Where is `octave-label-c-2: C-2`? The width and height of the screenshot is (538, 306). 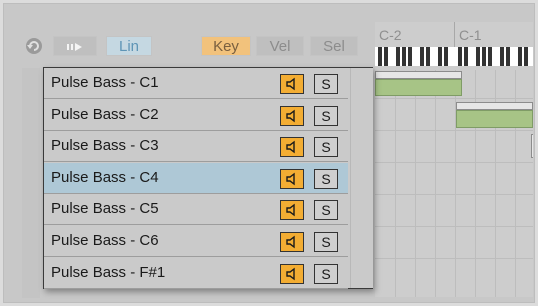
octave-label-c-2: C-2 is located at coordinates (390, 35).